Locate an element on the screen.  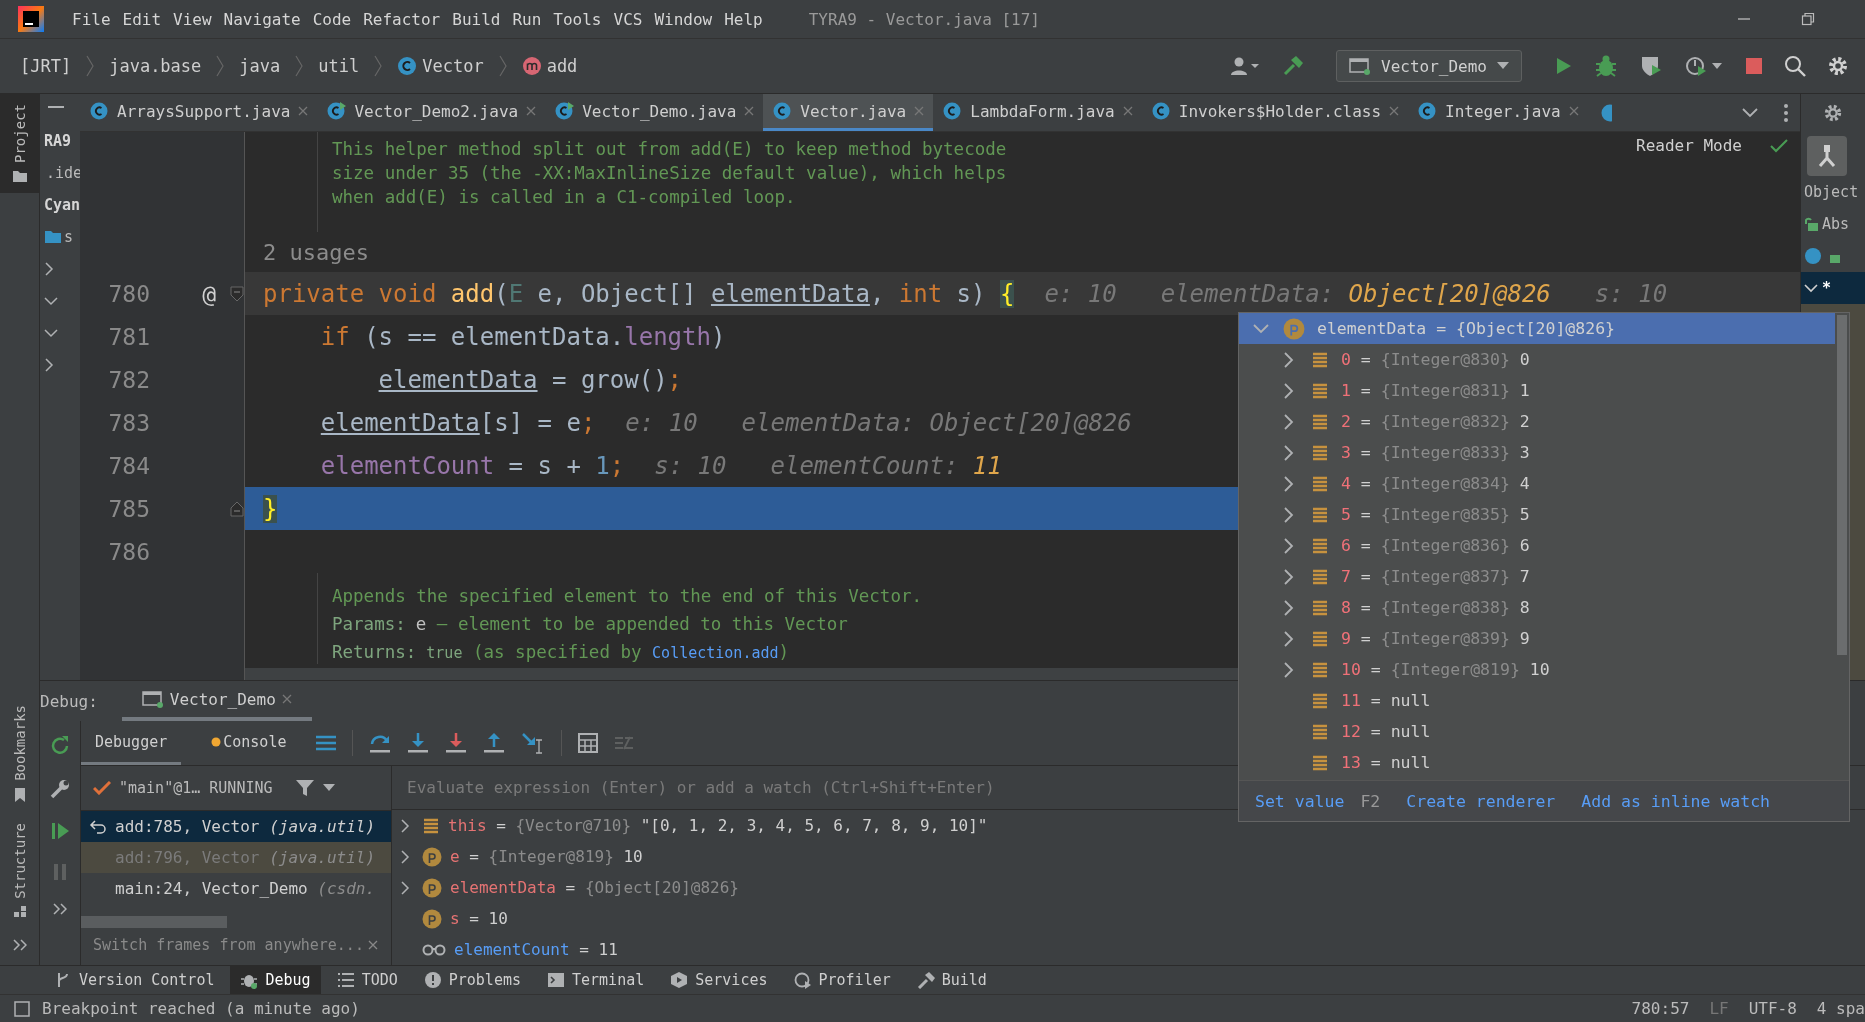
menu-item: Refactor is located at coordinates (402, 19).